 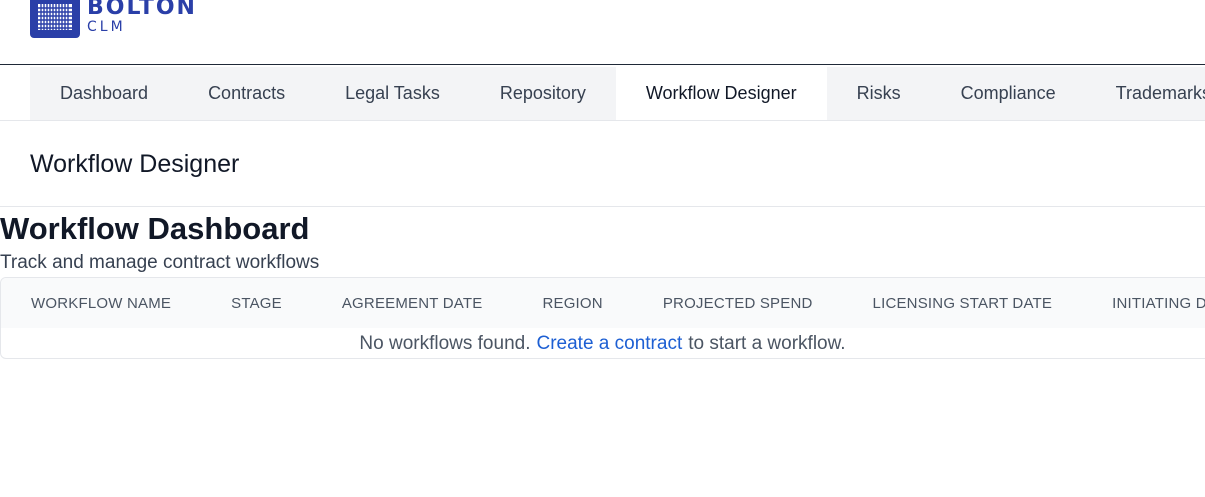 I want to click on tab-dashboard: Dashboard, so click(x=104, y=93).